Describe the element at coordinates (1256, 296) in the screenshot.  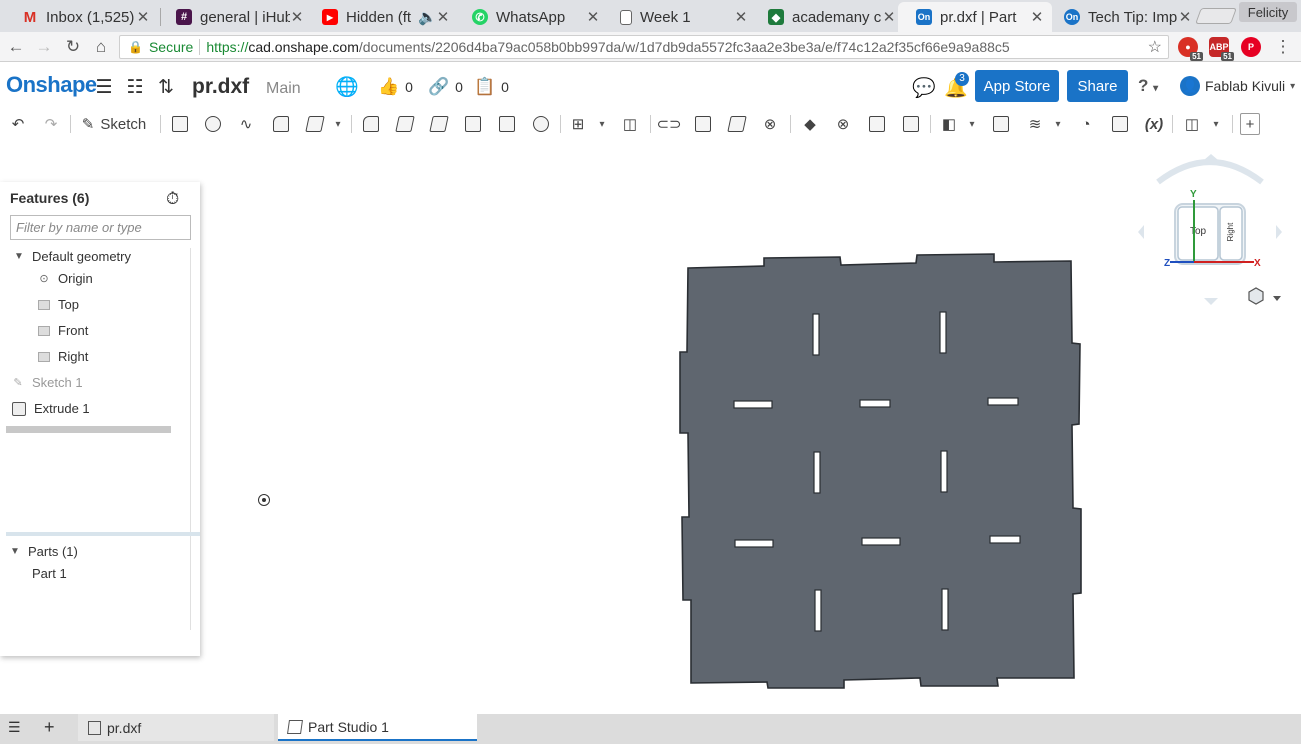
I see `view-options-icon` at that location.